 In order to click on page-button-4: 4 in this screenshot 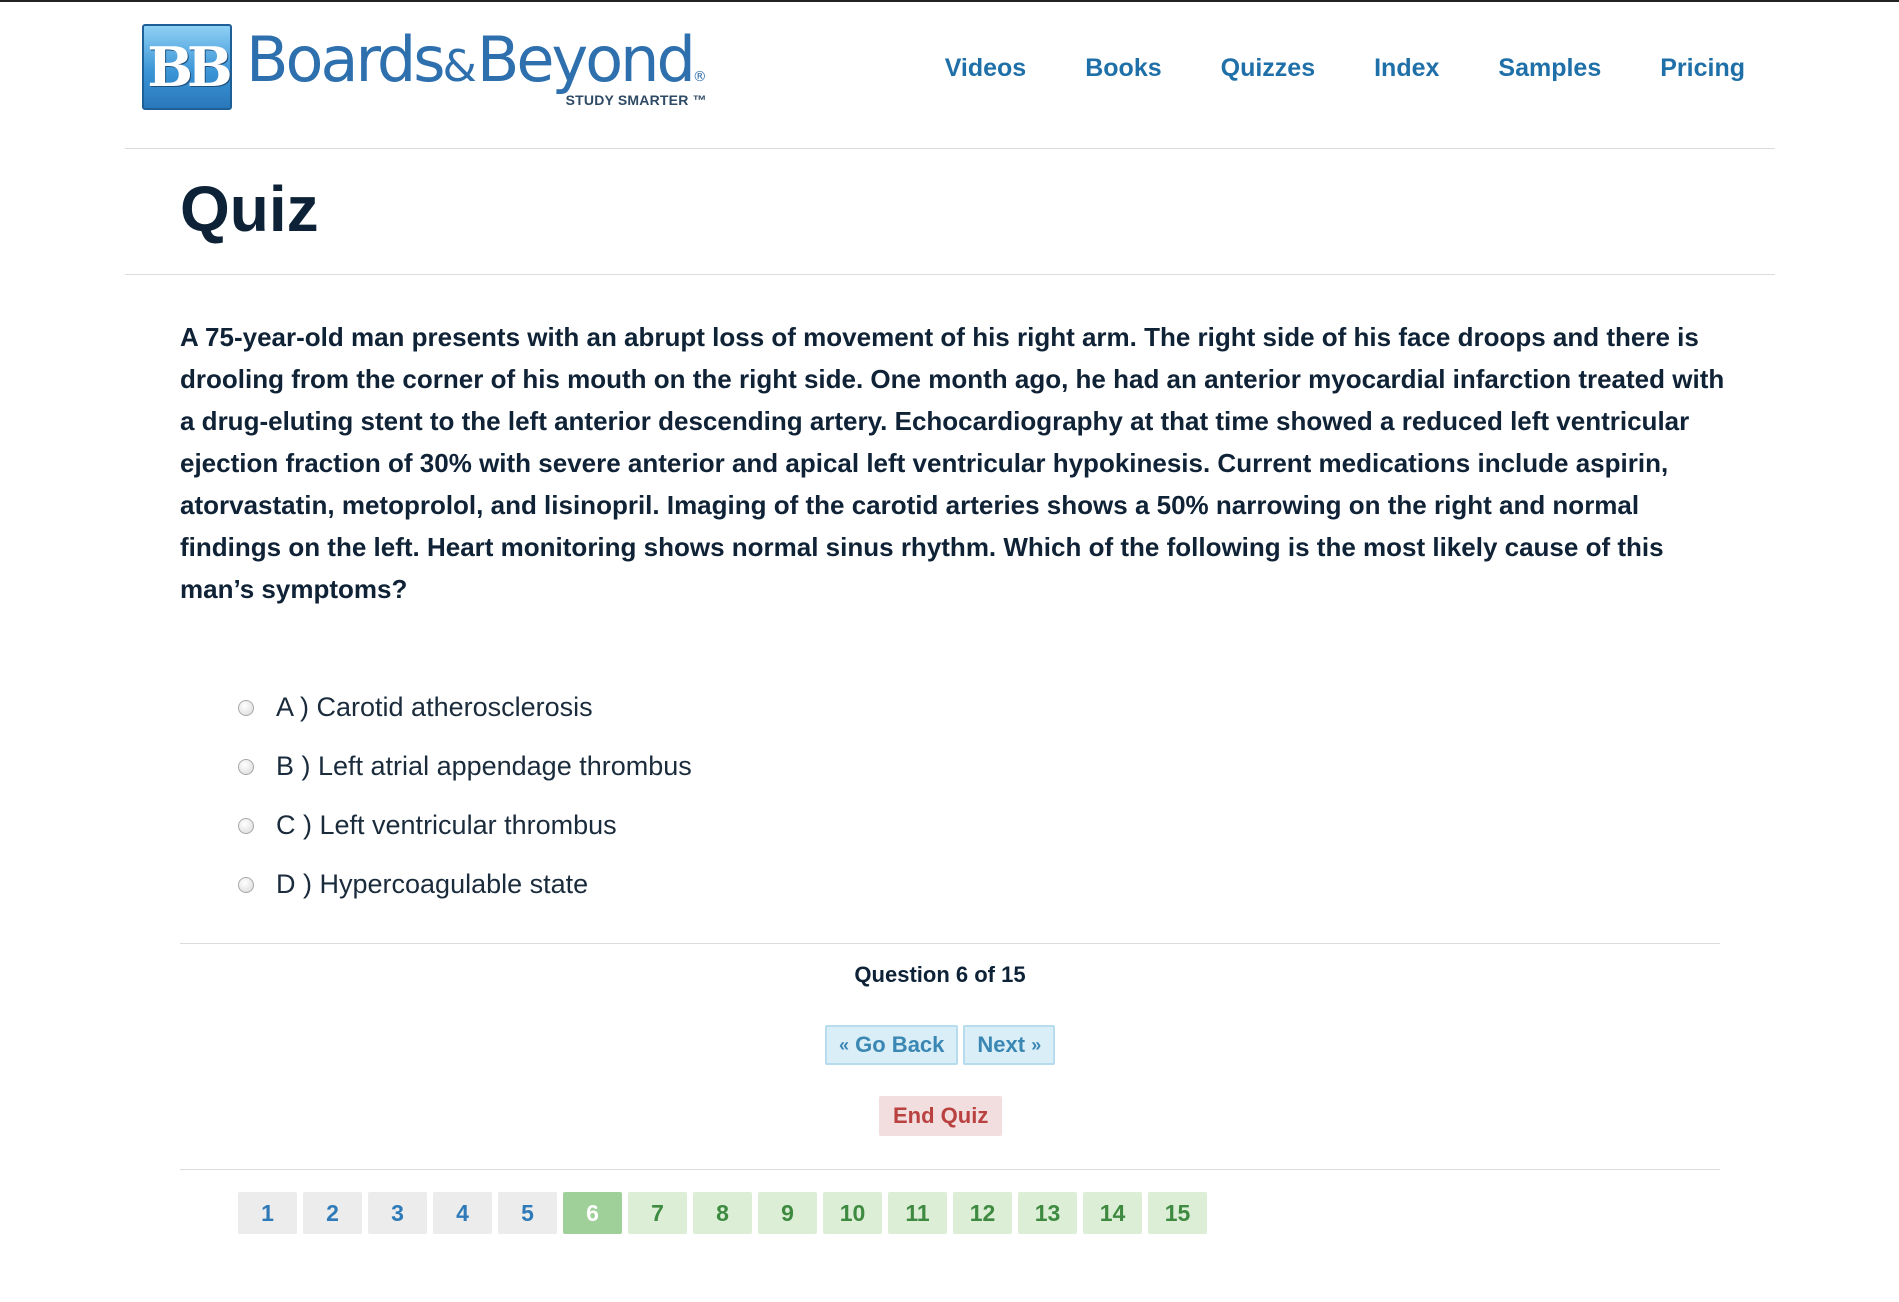, I will do `click(462, 1213)`.